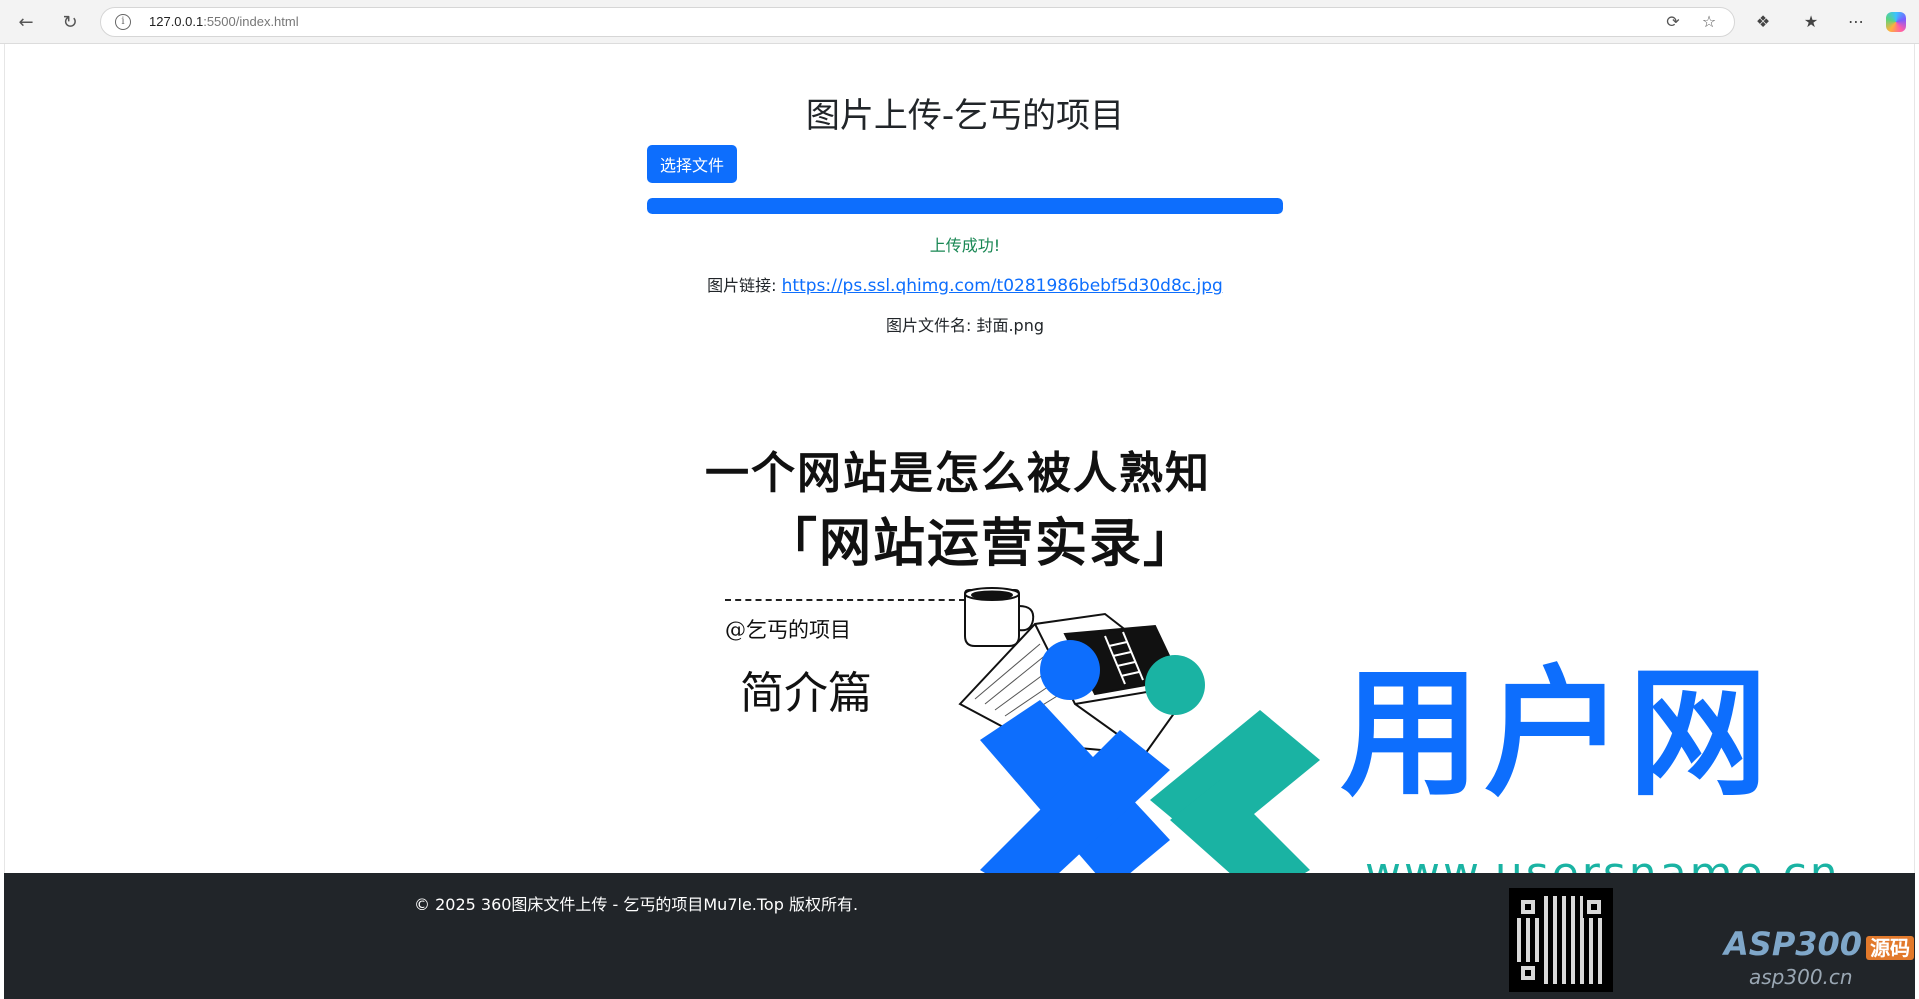 The width and height of the screenshot is (1919, 999). What do you see at coordinates (692, 164) in the screenshot?
I see `choose-file-button: 选择文件` at bounding box center [692, 164].